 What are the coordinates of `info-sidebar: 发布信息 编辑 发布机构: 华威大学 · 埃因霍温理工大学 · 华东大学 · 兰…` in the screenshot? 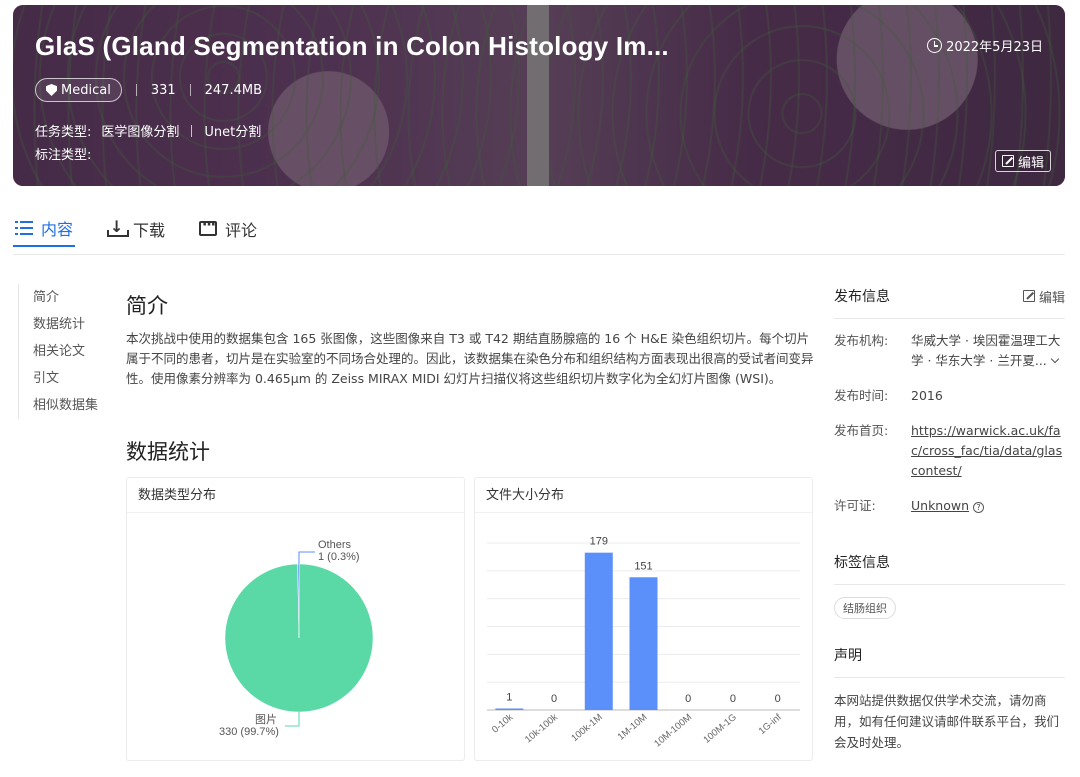 It's located at (949, 518).